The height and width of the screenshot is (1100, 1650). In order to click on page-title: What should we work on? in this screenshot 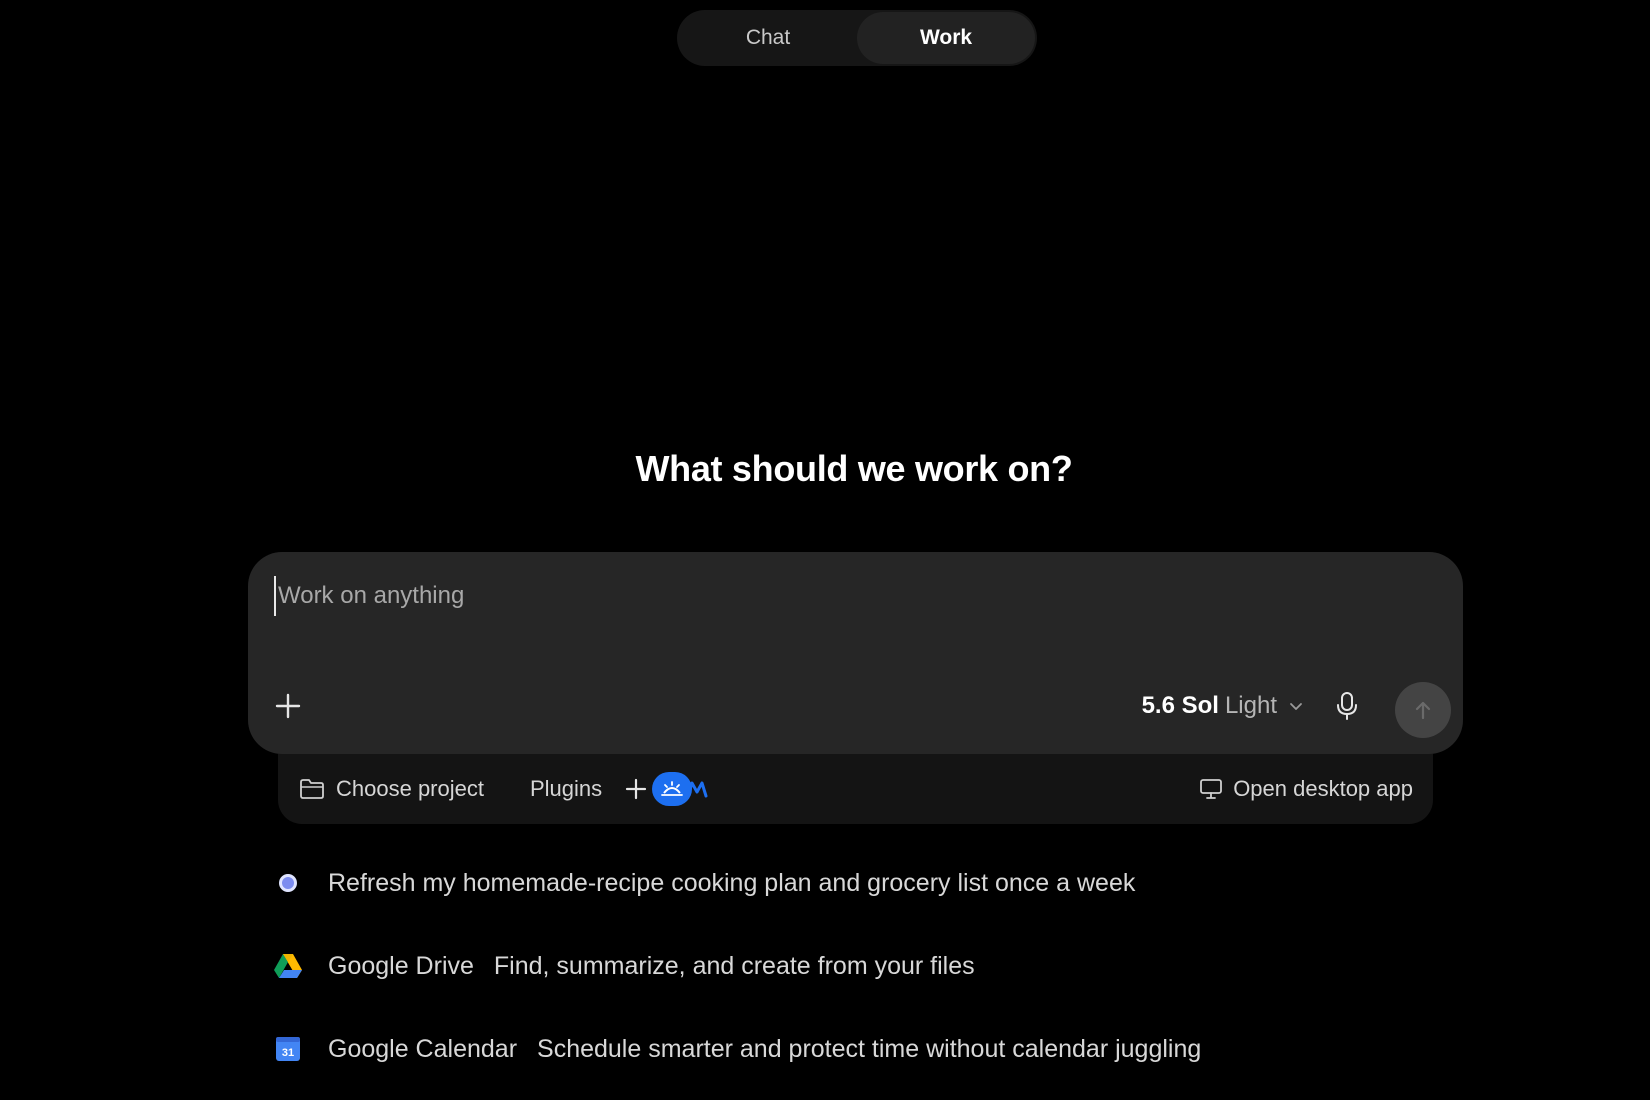, I will do `click(854, 468)`.